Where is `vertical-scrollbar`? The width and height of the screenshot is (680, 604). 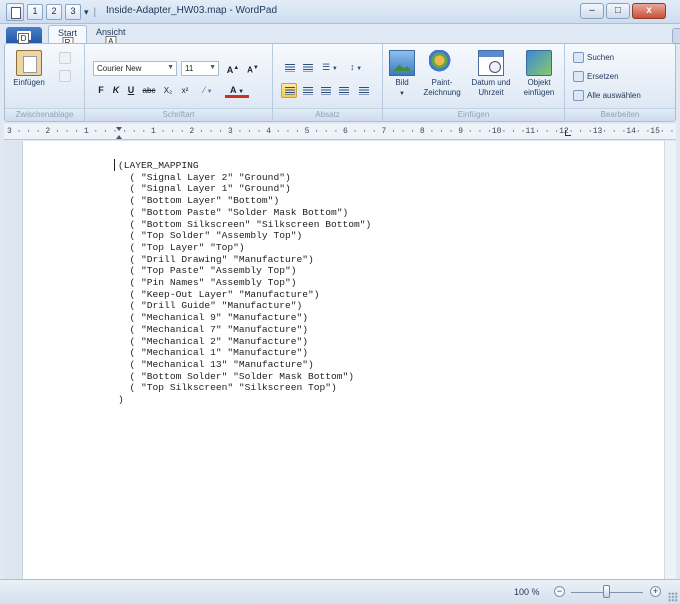 vertical-scrollbar is located at coordinates (670, 360).